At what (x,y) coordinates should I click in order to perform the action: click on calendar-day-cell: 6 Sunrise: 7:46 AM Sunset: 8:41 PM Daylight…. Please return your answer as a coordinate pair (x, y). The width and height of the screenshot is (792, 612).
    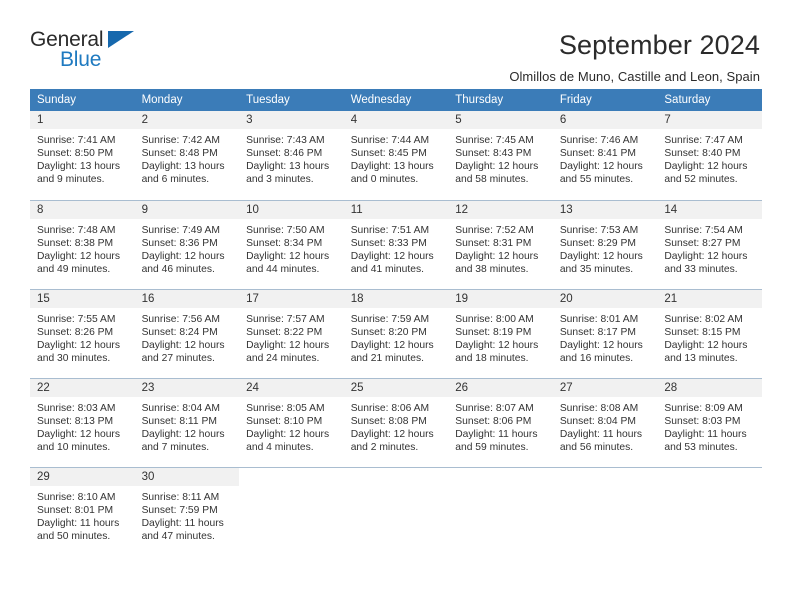
    Looking at the image, I should click on (605, 155).